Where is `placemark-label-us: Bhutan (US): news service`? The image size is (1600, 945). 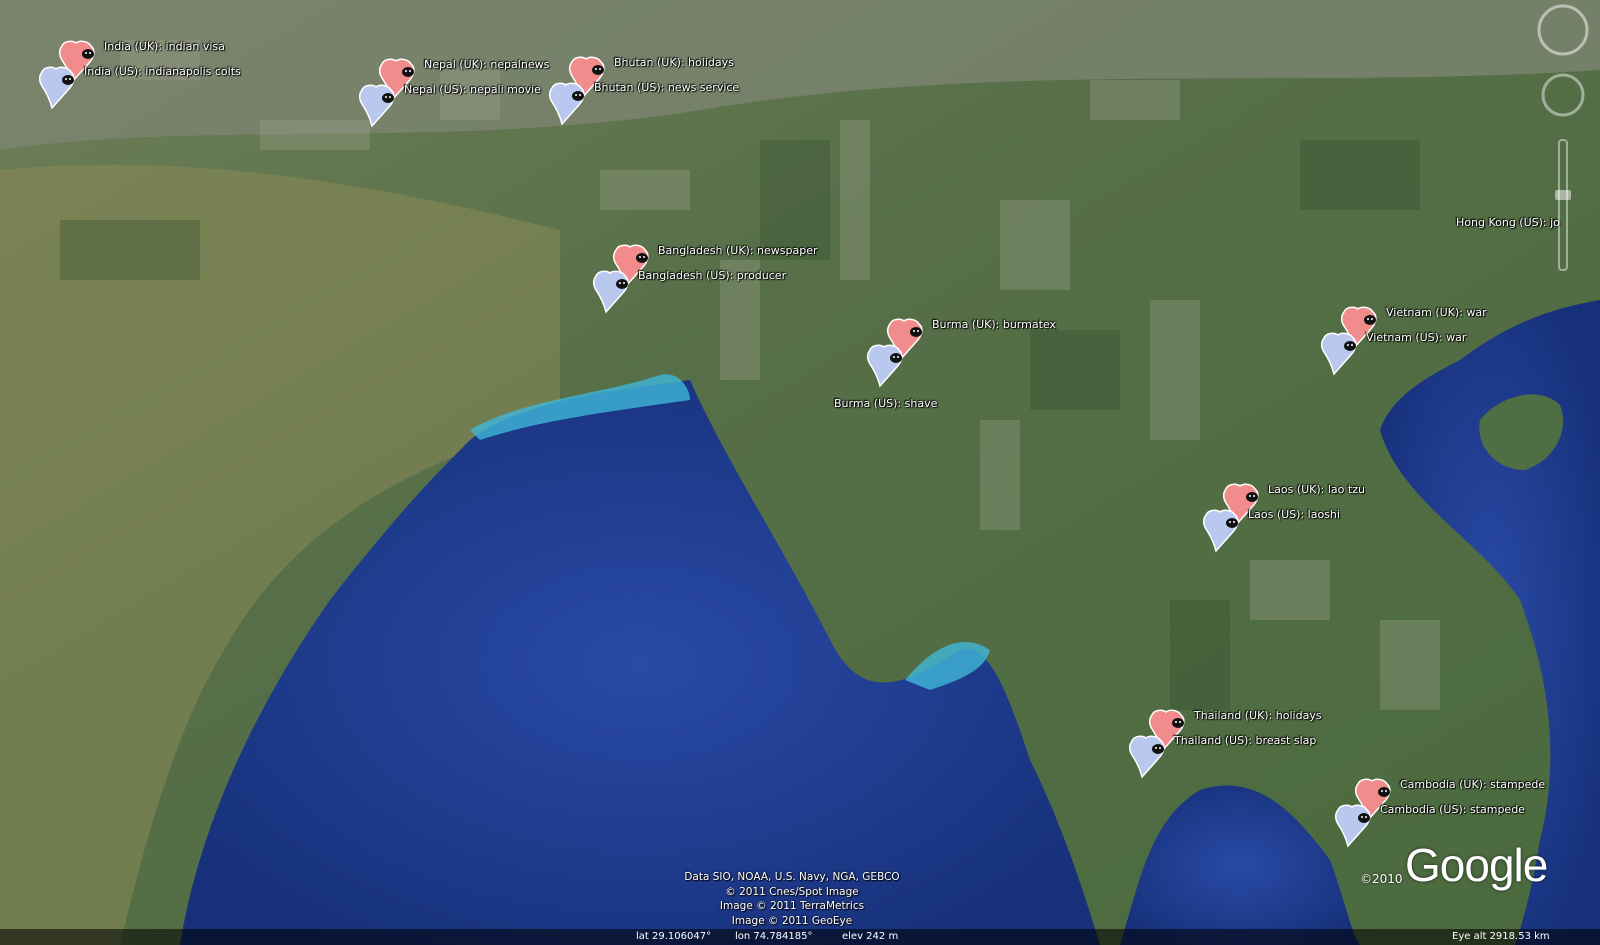
placemark-label-us: Bhutan (US): news service is located at coordinates (666, 87).